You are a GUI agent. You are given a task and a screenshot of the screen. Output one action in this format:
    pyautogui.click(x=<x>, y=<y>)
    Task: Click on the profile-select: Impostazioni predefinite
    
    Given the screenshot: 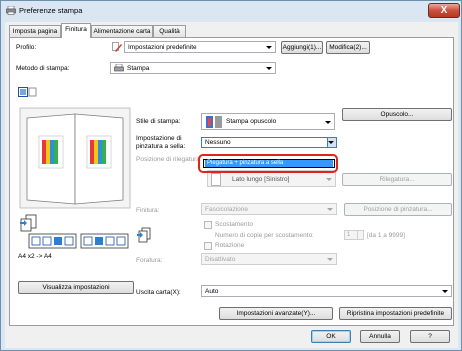 What is the action you would take?
    pyautogui.click(x=200, y=47)
    